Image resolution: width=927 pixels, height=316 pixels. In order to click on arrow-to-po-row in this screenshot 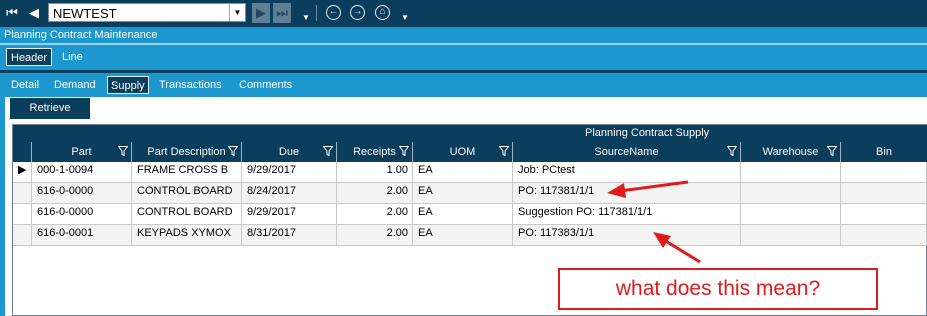, I will do `click(648, 189)`.